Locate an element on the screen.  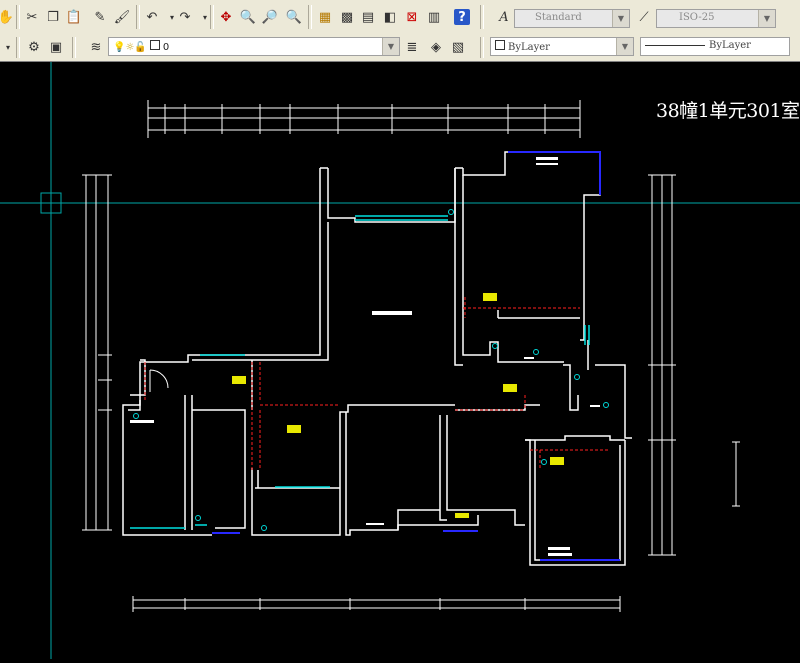
tool-palettes-icon: ▤ is located at coordinates (368, 17).